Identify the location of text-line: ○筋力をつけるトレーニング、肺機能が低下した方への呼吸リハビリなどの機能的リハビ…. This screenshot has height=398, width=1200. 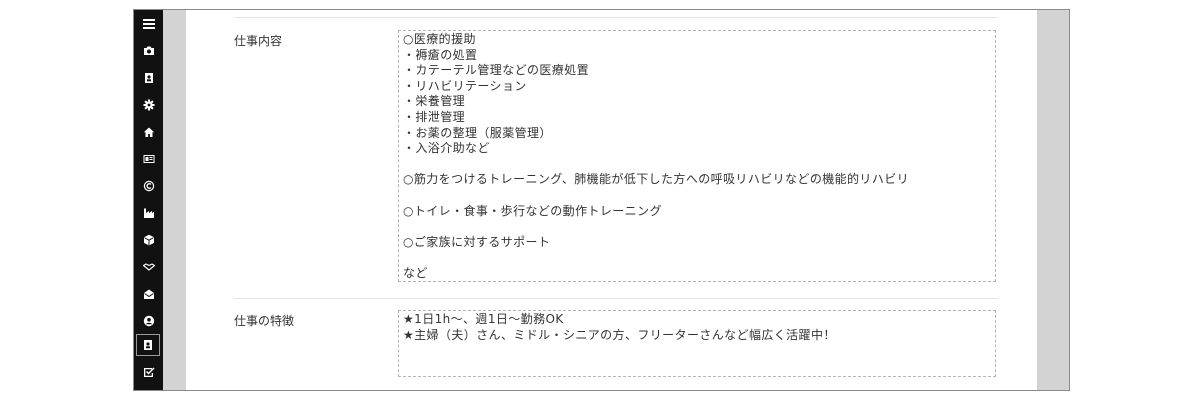
(656, 179).